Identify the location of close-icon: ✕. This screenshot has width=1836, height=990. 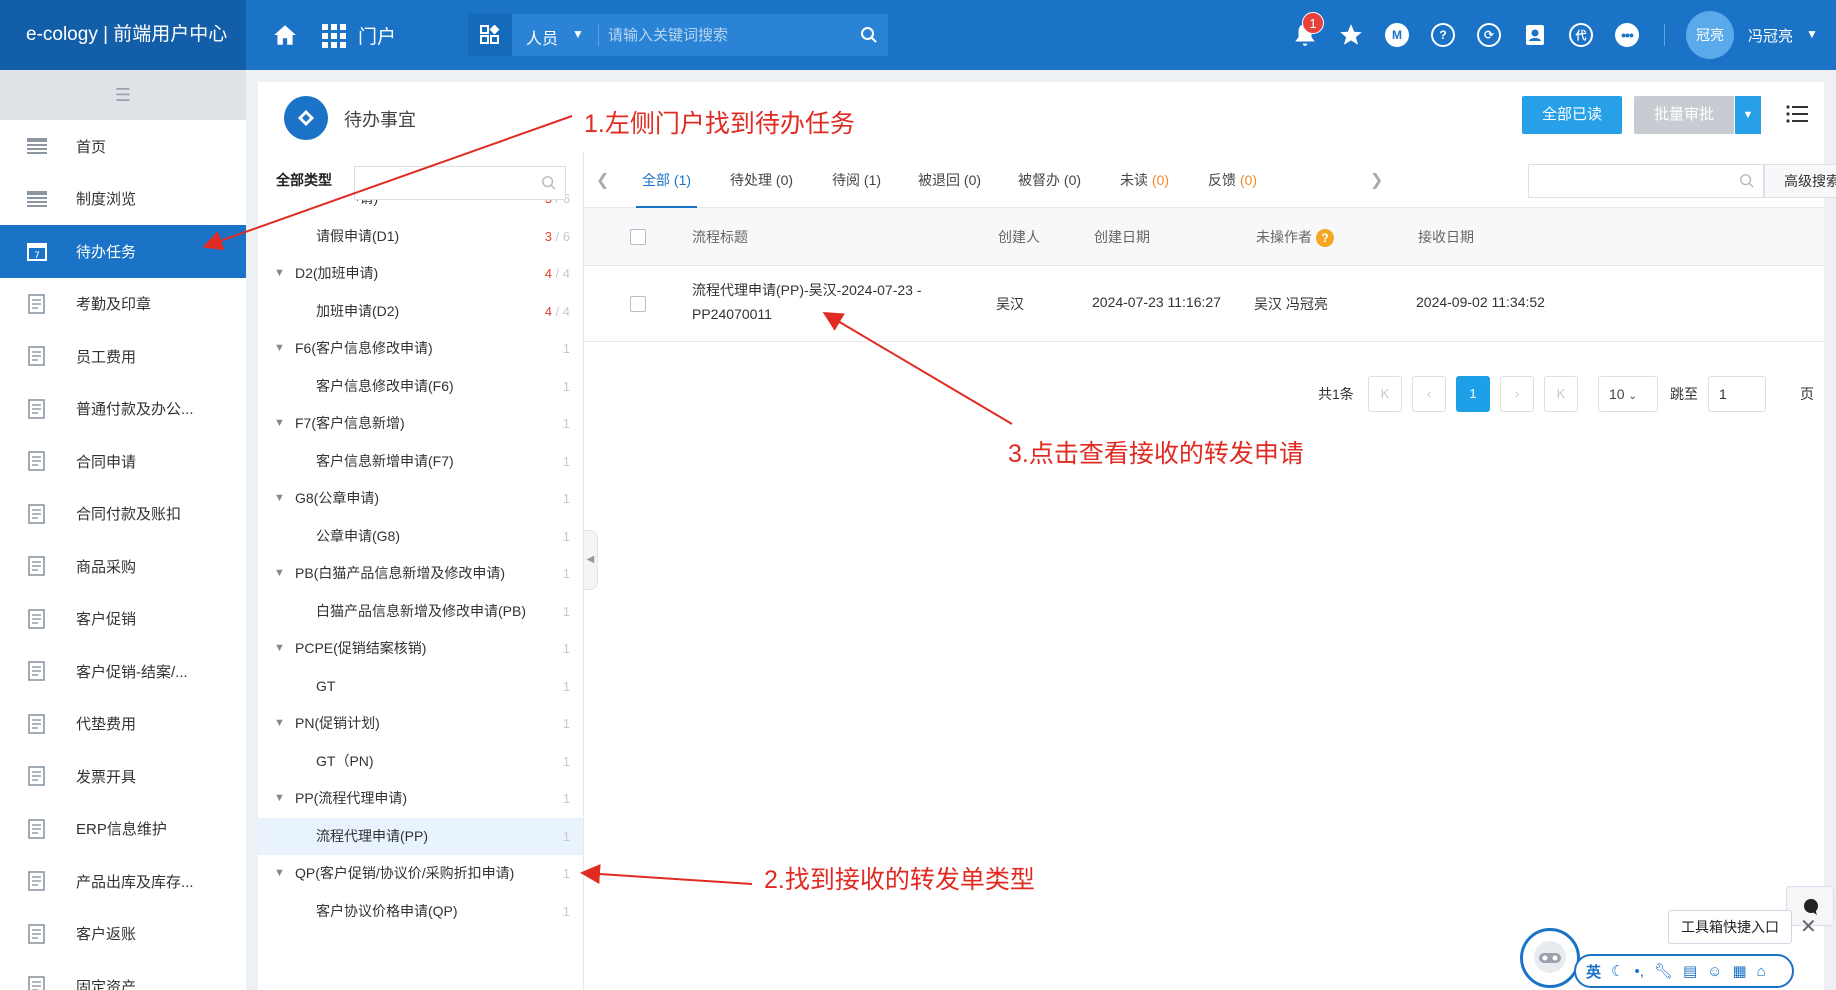
(1808, 926).